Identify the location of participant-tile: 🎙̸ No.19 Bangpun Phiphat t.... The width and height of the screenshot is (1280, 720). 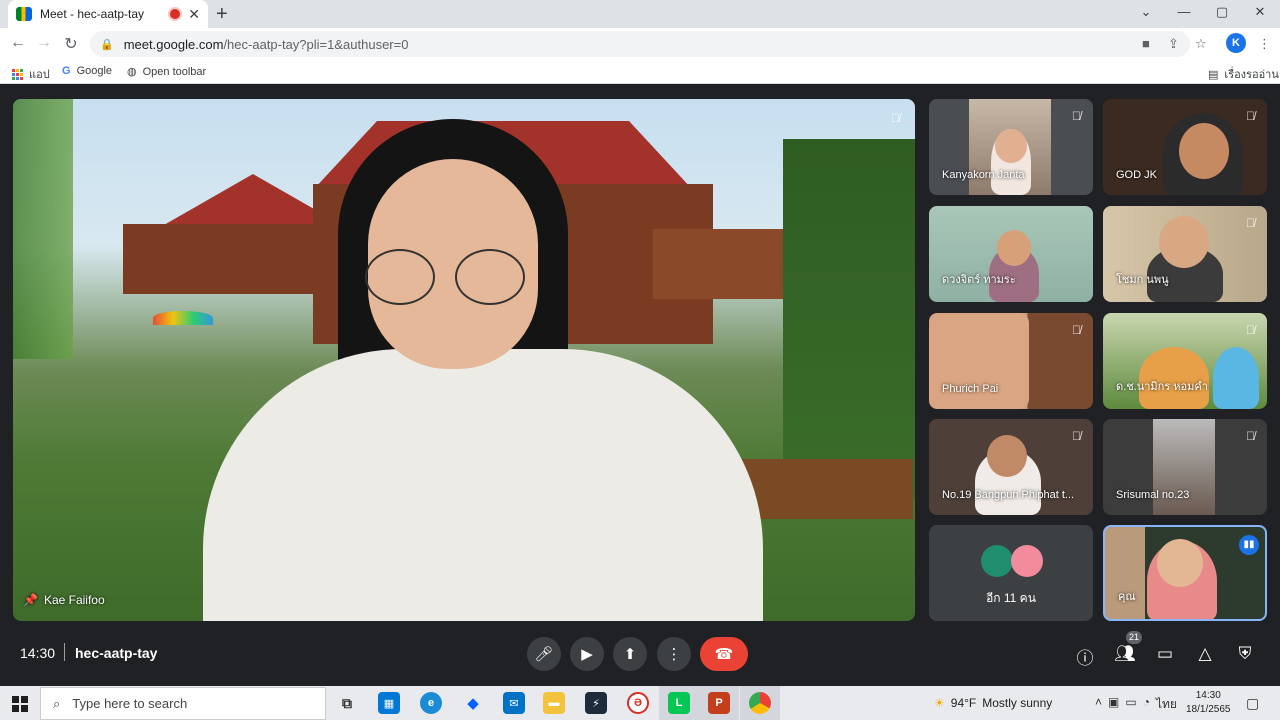
(1011, 467).